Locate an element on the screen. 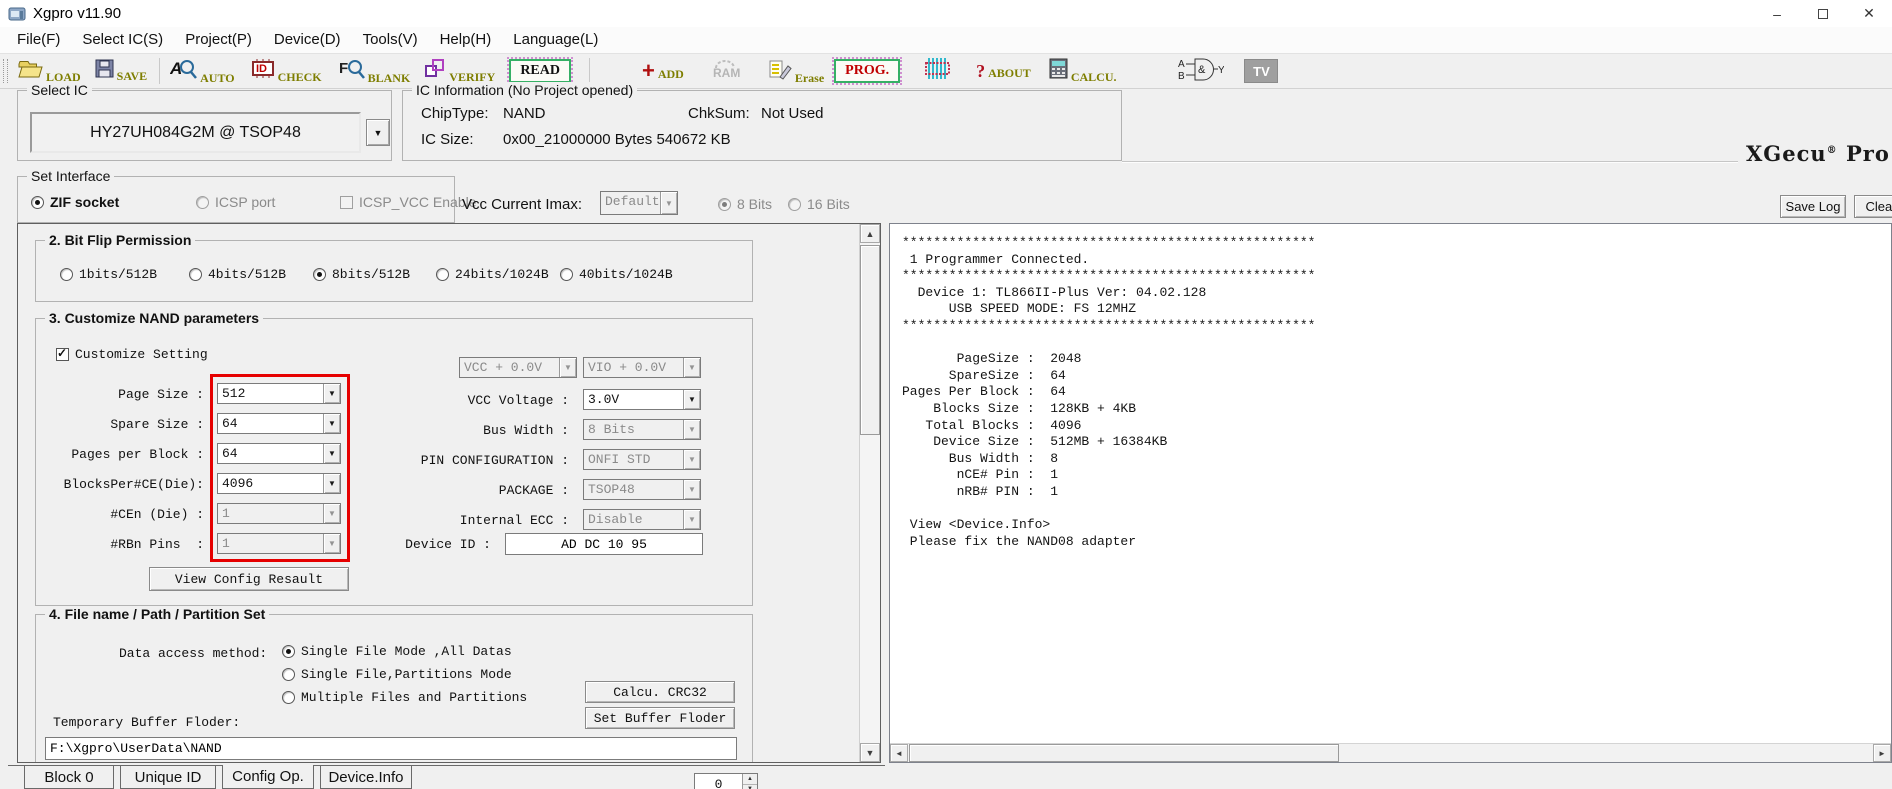 The width and height of the screenshot is (1892, 789). bits16-radio: 16 Bits is located at coordinates (819, 204).